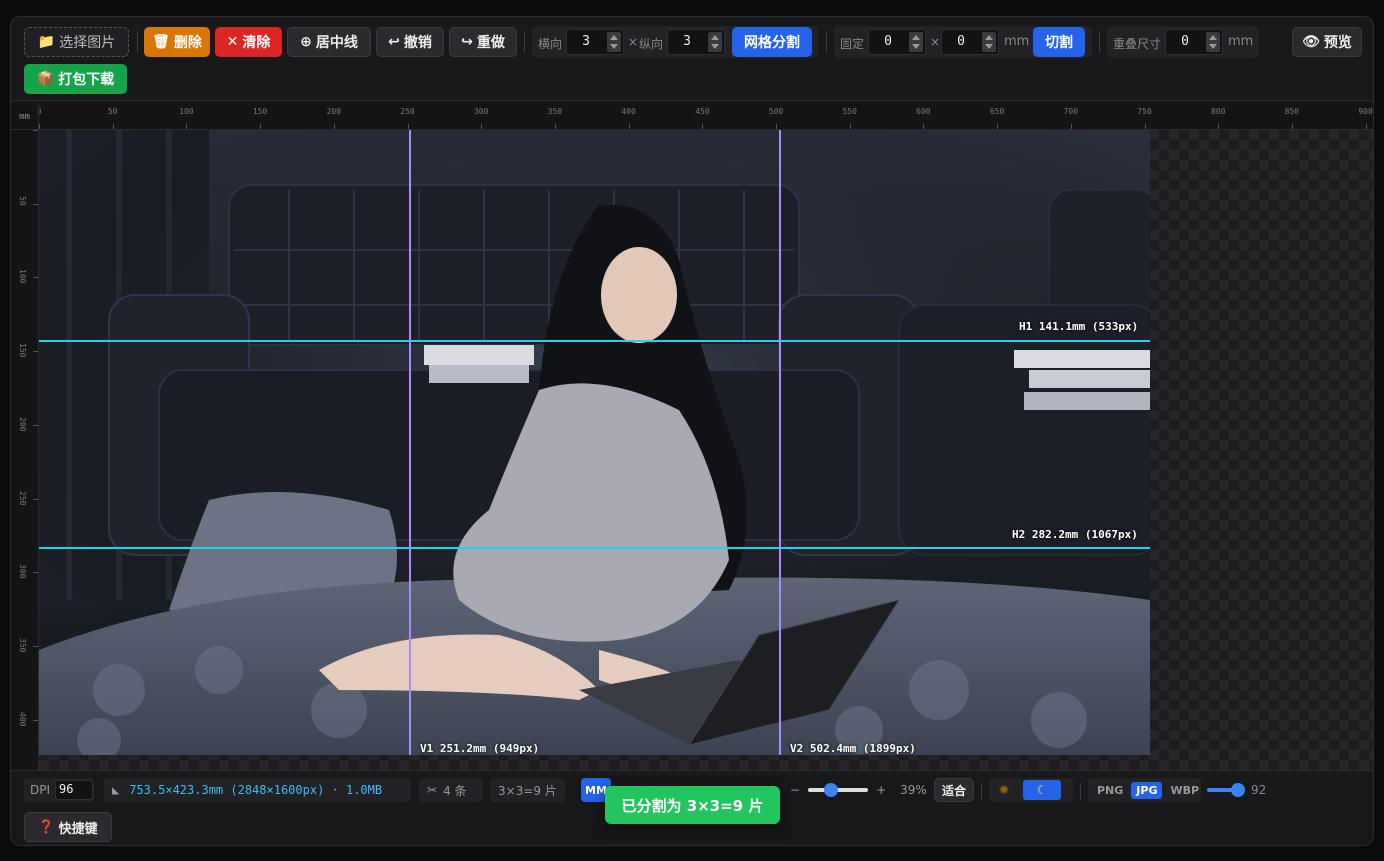  I want to click on format-png-option: PNG, so click(1110, 790).